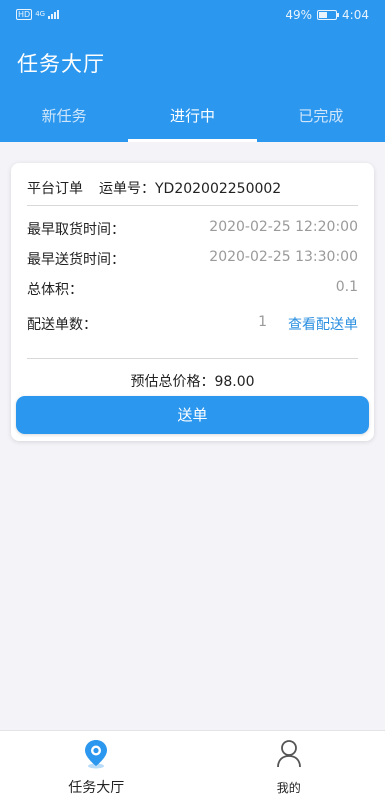 This screenshot has width=385, height=800. What do you see at coordinates (323, 324) in the screenshot?
I see `view-delivery-orders-link: 查看配送单` at bounding box center [323, 324].